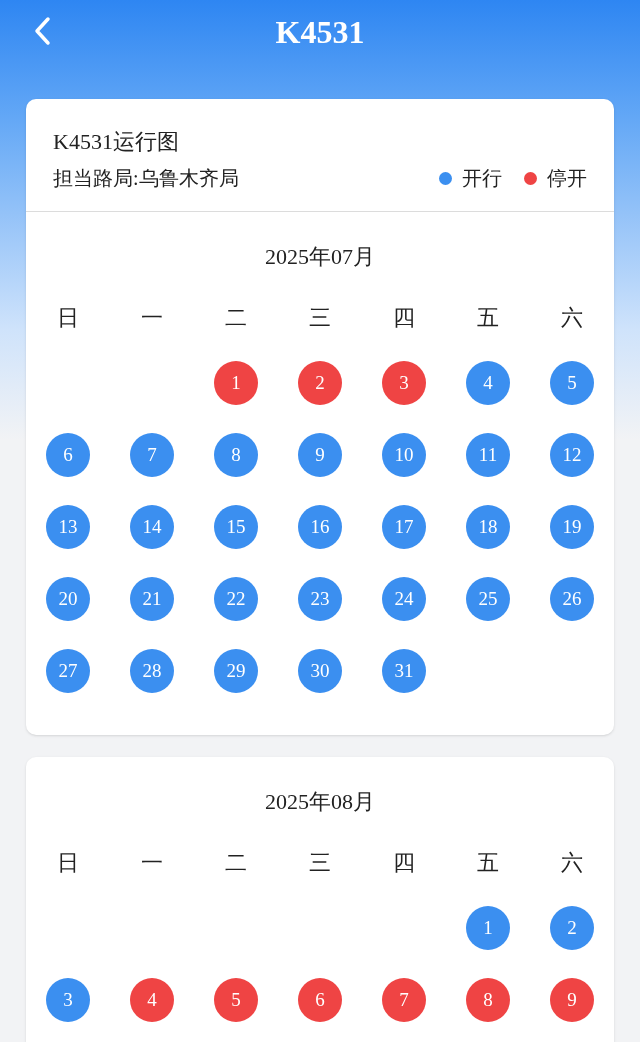 The height and width of the screenshot is (1042, 640). Describe the element at coordinates (42, 31) in the screenshot. I see `back-icon` at that location.